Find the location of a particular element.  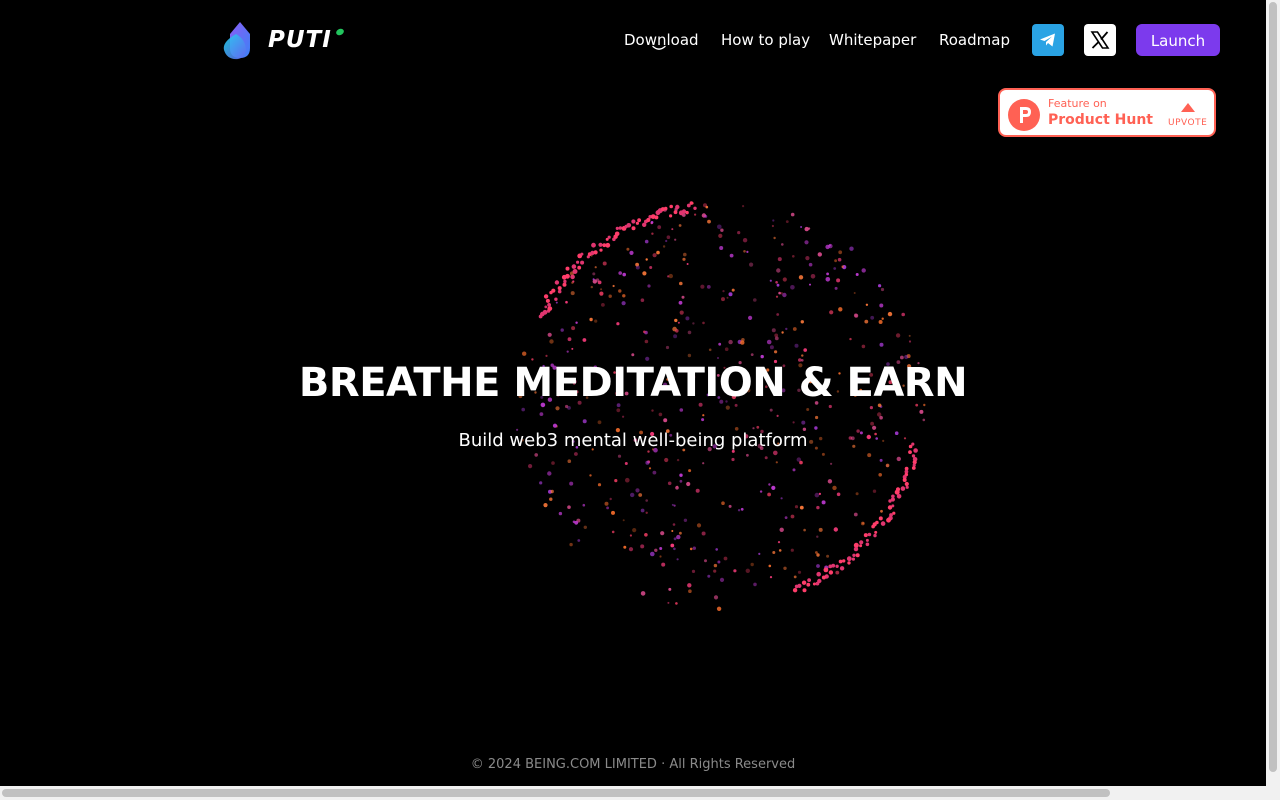

vertical-scroll-thumb is located at coordinates (1273, 387).